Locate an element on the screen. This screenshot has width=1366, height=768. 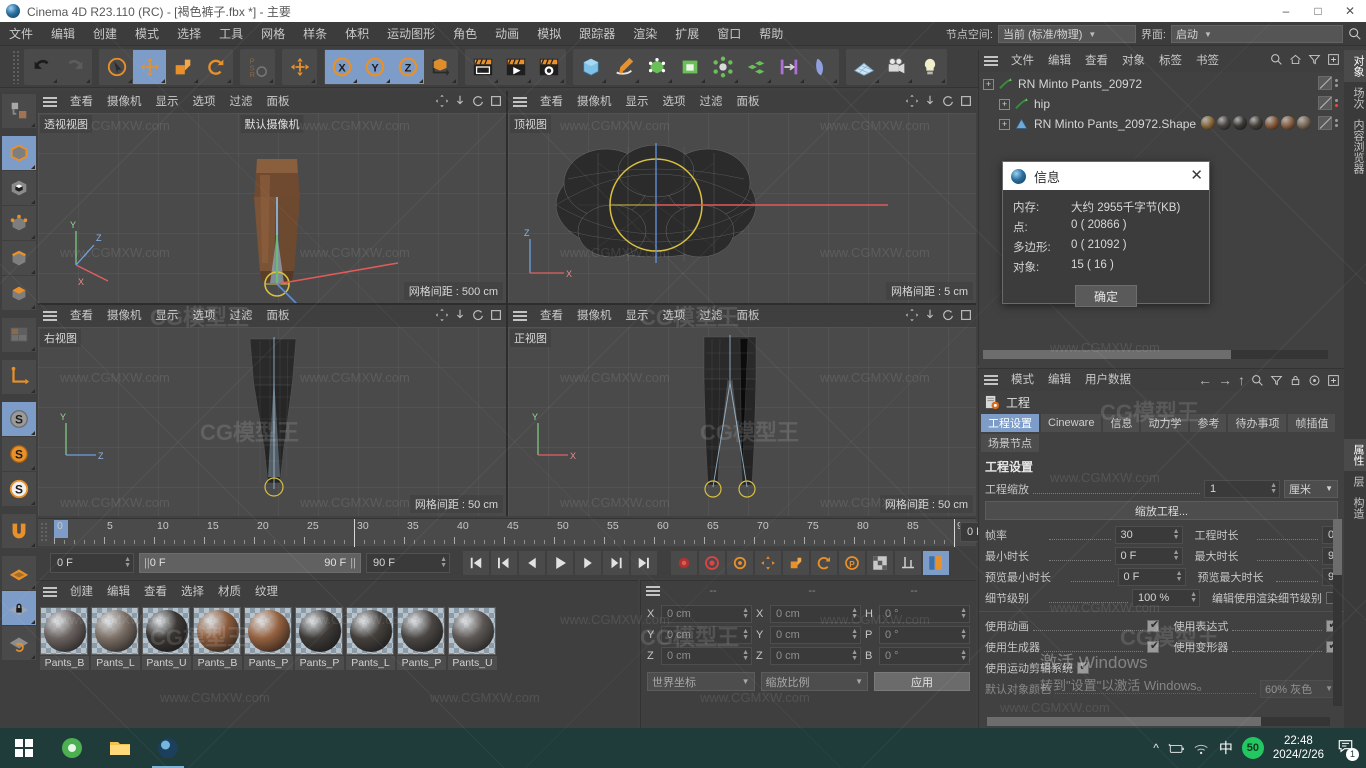
menu-体积: 体积 is located at coordinates (357, 34).